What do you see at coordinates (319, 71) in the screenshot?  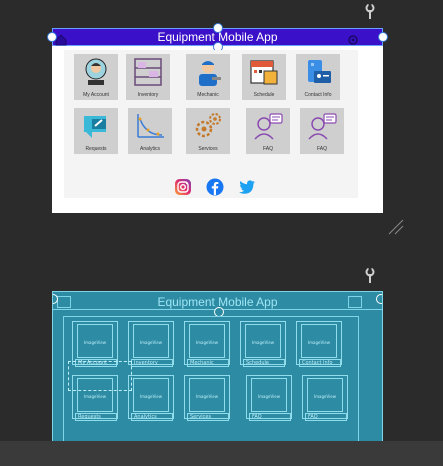 I see `contact-icon` at bounding box center [319, 71].